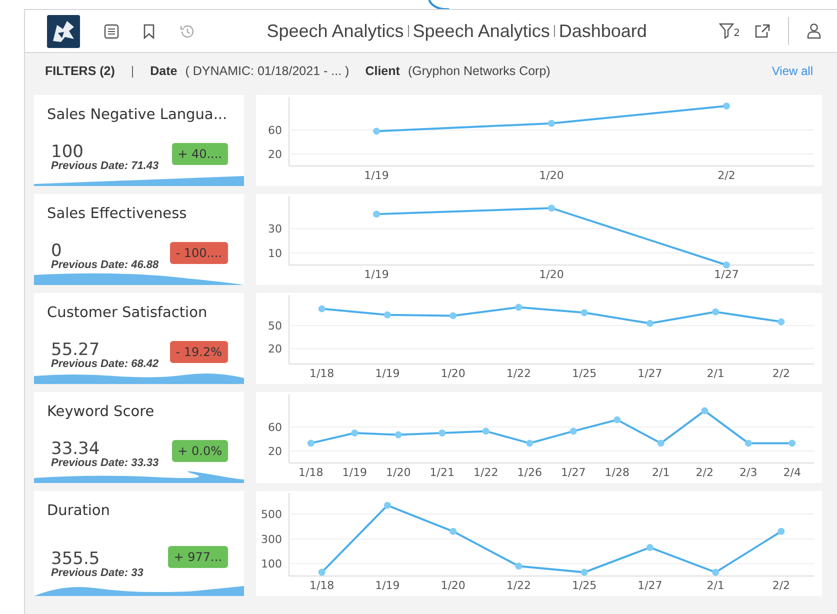  I want to click on logo-icon, so click(63, 31).